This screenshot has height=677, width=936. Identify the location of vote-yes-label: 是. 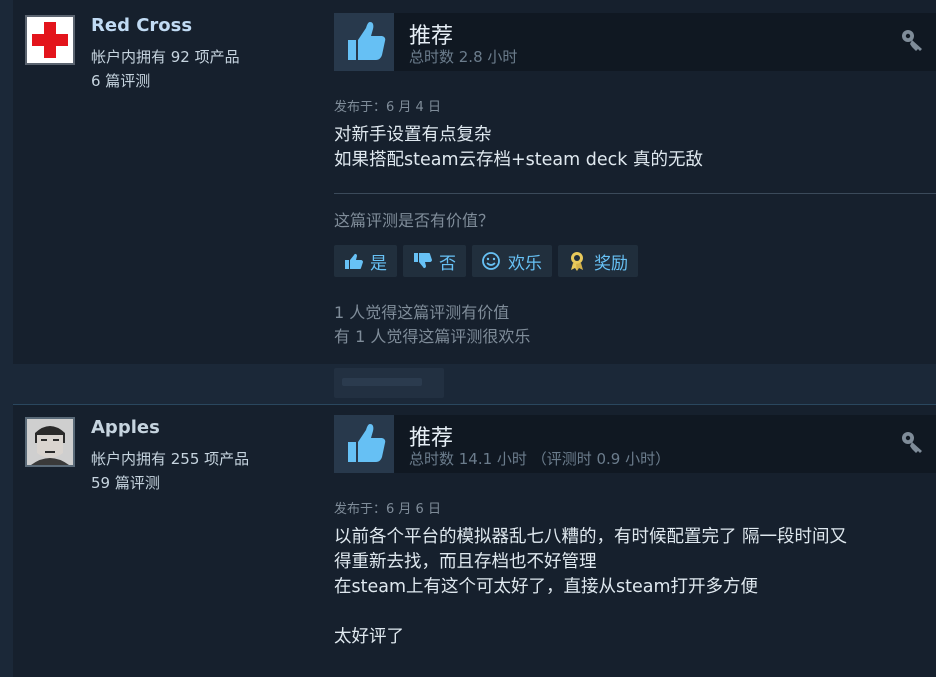
(378, 263).